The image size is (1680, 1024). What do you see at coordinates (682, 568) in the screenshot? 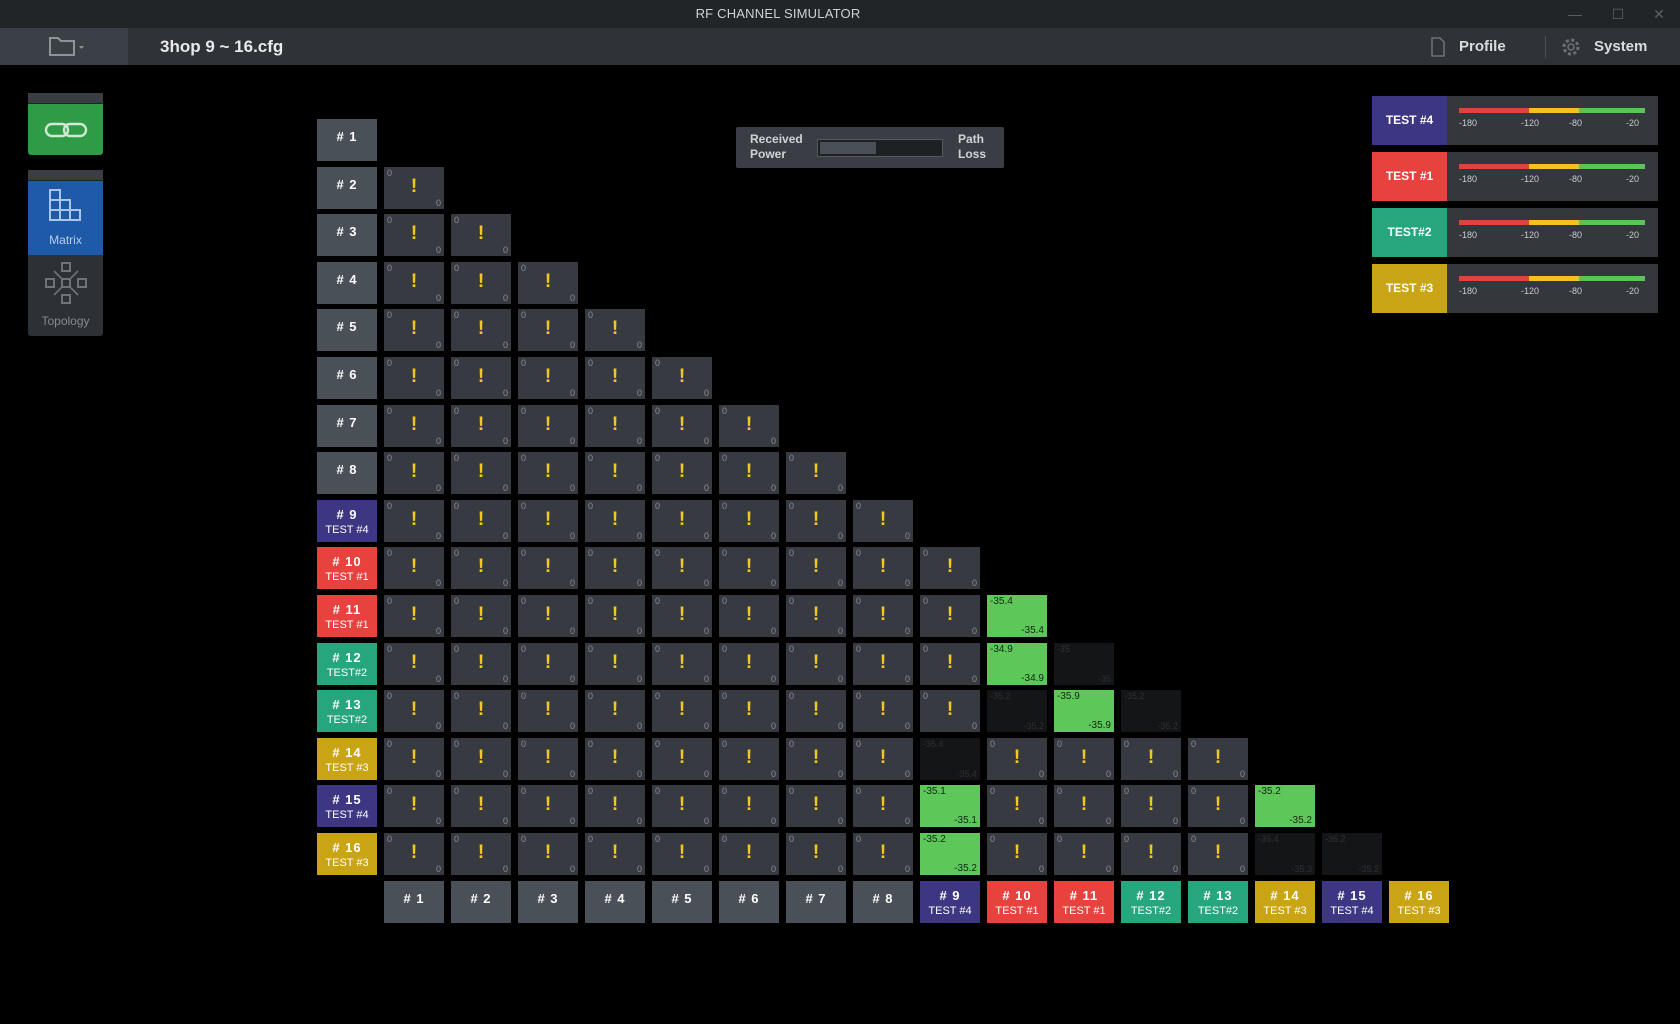
I see `link-cell-10-5: ! 0 0` at bounding box center [682, 568].